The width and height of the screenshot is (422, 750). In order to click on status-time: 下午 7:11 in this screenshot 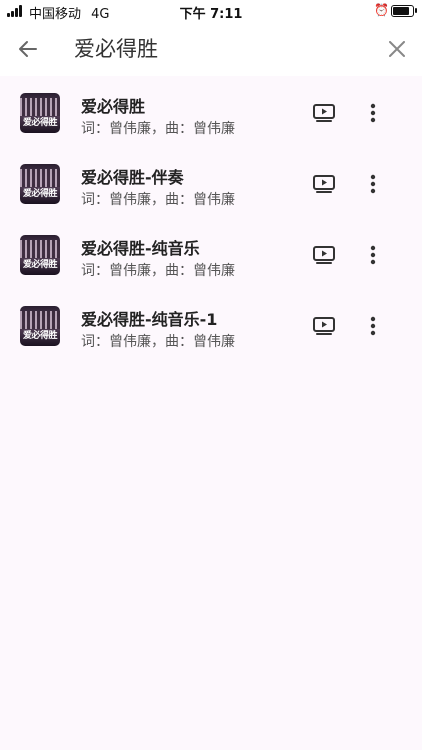, I will do `click(211, 14)`.